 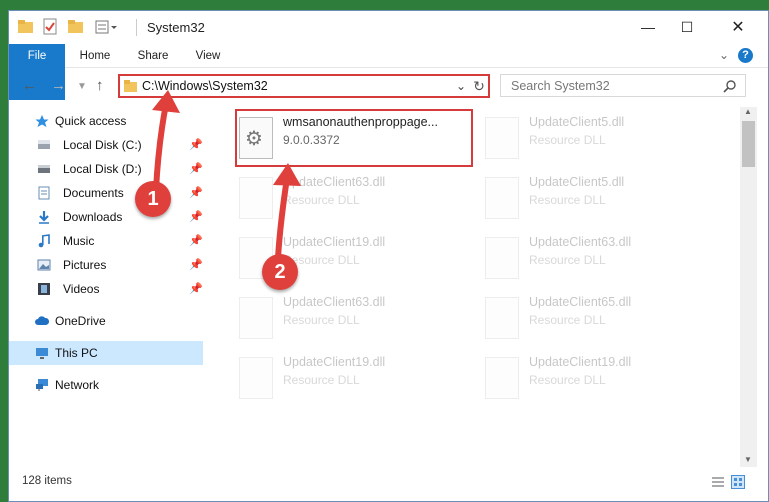 What do you see at coordinates (226, 174) in the screenshot?
I see `annotation-arrows` at bounding box center [226, 174].